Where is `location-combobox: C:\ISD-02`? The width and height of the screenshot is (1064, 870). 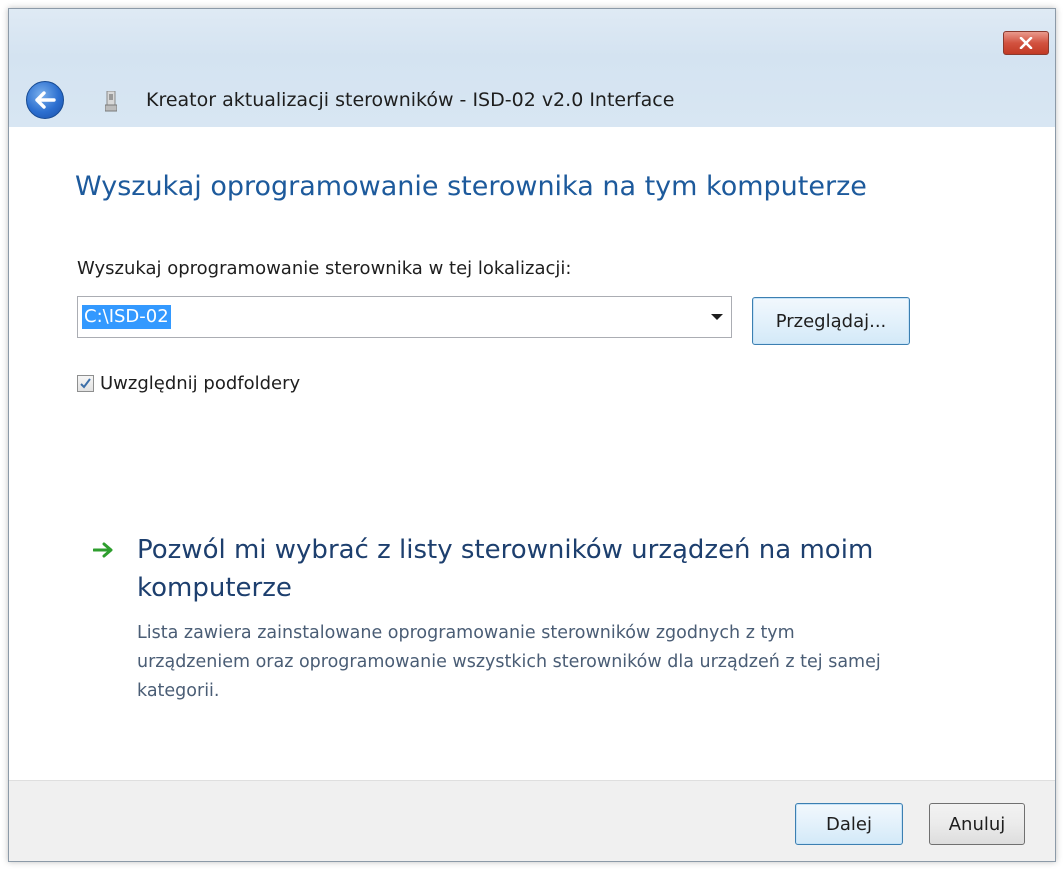 location-combobox: C:\ISD-02 is located at coordinates (404, 317).